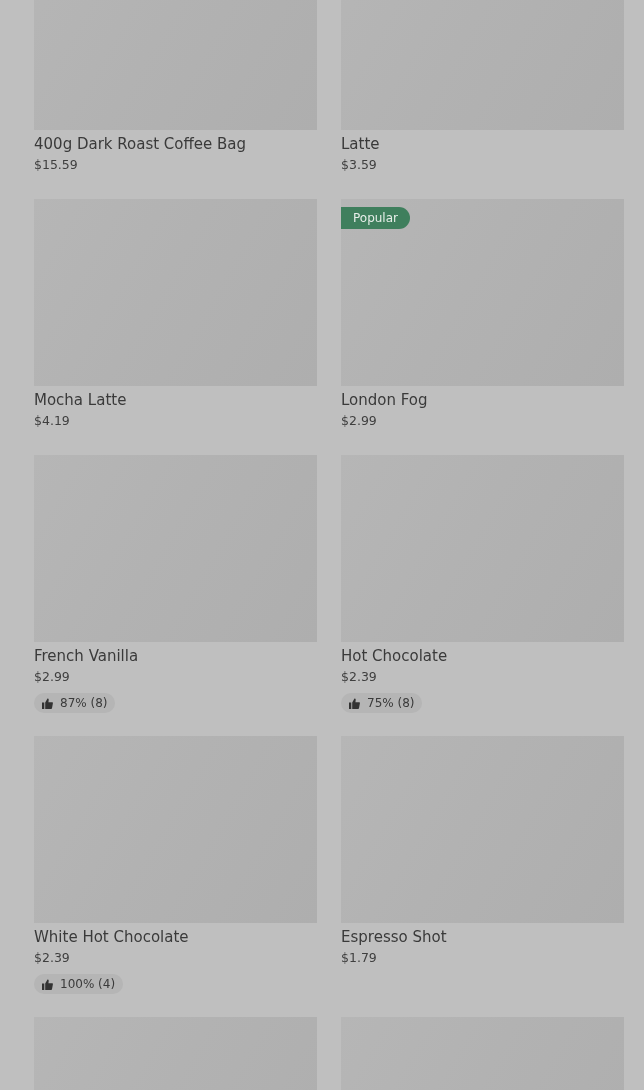 The width and height of the screenshot is (644, 1090). Describe the element at coordinates (482, 292) in the screenshot. I see `image-placeholder: Popular` at that location.